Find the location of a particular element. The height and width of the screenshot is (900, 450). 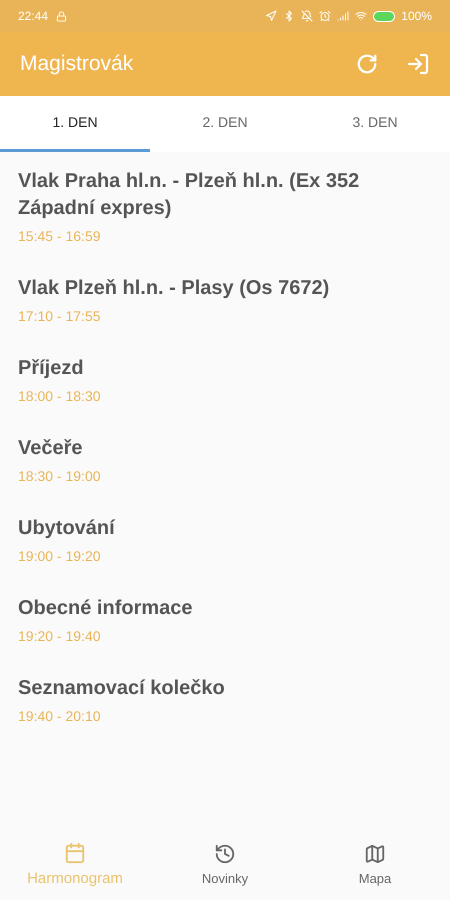

calendar-icon is located at coordinates (75, 853).